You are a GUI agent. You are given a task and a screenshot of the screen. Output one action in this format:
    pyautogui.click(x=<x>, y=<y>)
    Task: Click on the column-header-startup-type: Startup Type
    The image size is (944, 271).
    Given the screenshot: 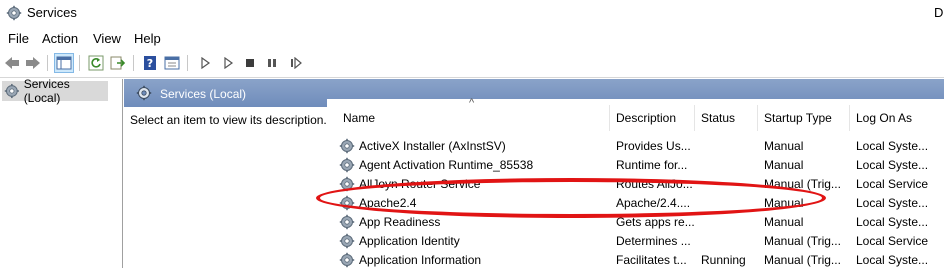 What is the action you would take?
    pyautogui.click(x=804, y=118)
    